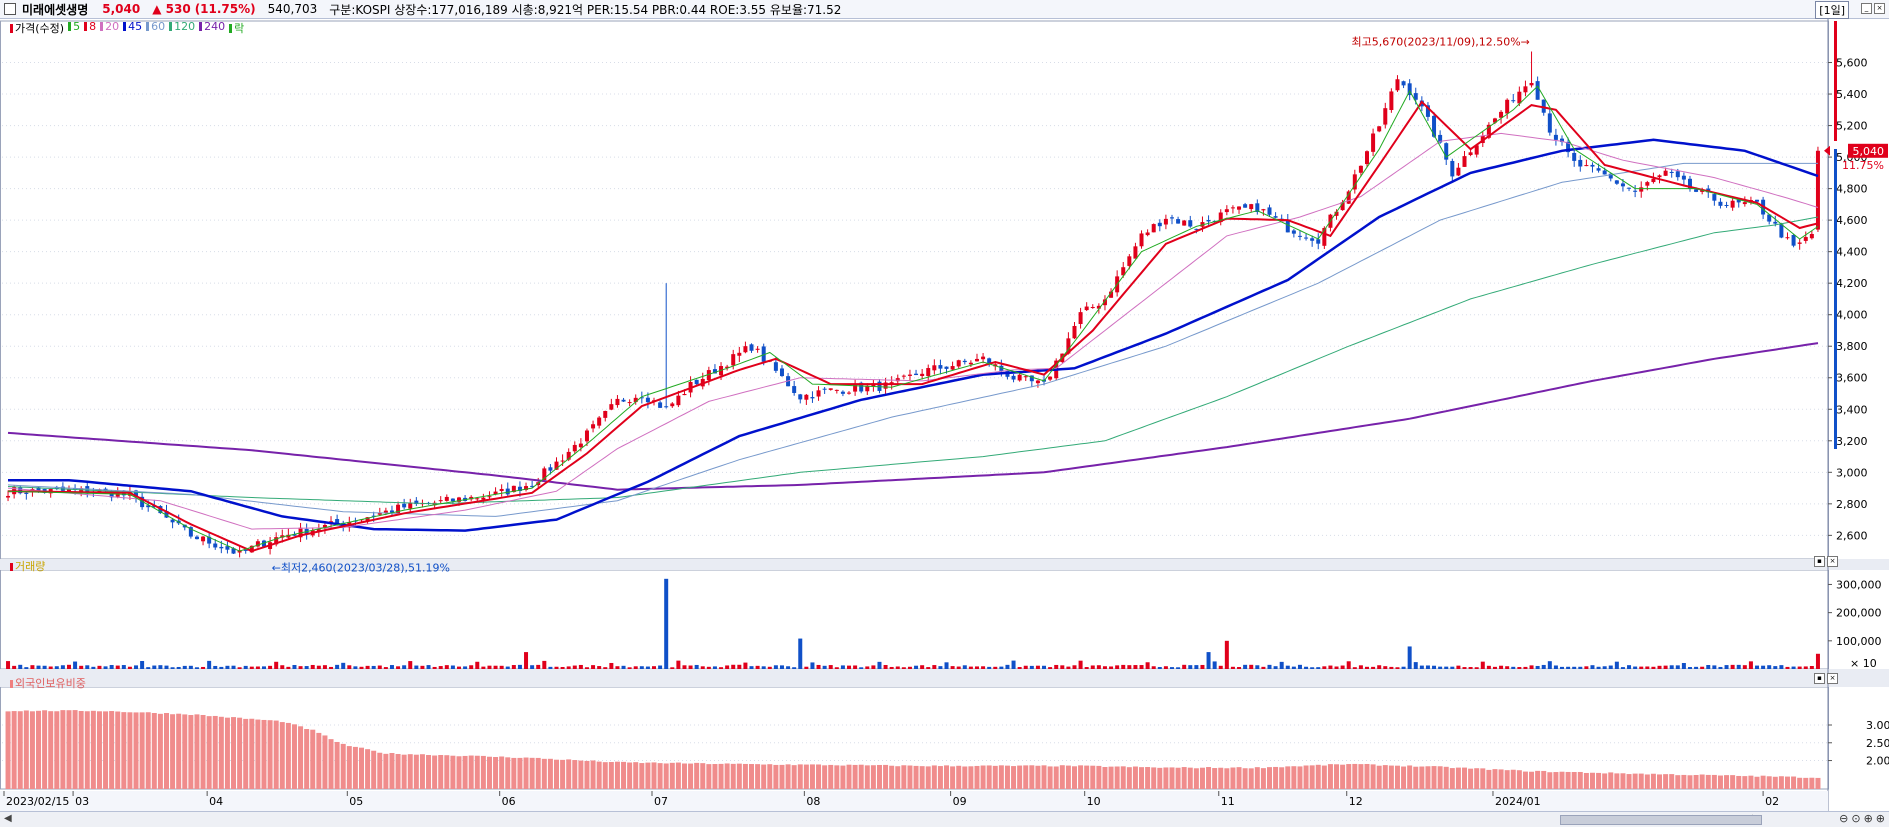  I want to click on zoom-in-icon: ⊕, so click(1868, 818).